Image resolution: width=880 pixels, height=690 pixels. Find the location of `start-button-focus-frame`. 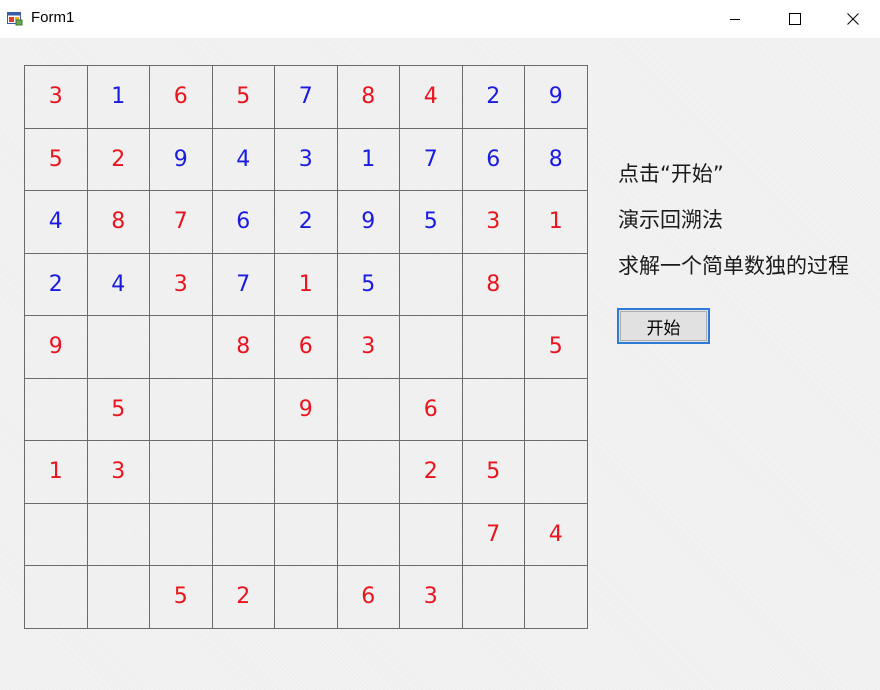

start-button-focus-frame is located at coordinates (663, 326).